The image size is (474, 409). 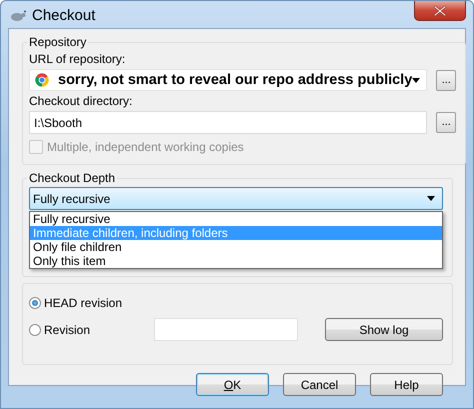 What do you see at coordinates (72, 178) in the screenshot?
I see `group-label: Checkout Depth` at bounding box center [72, 178].